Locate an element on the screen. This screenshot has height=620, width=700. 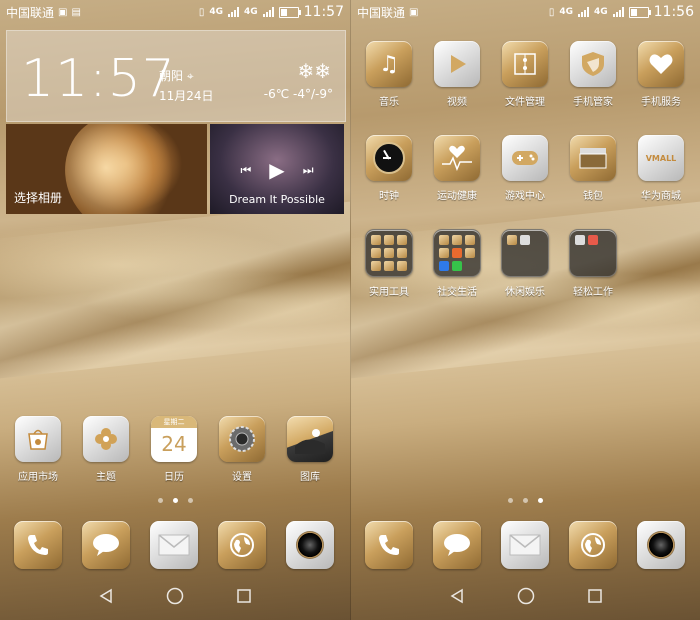
folder-leisure: 休闲娱乐 is located at coordinates (525, 263).